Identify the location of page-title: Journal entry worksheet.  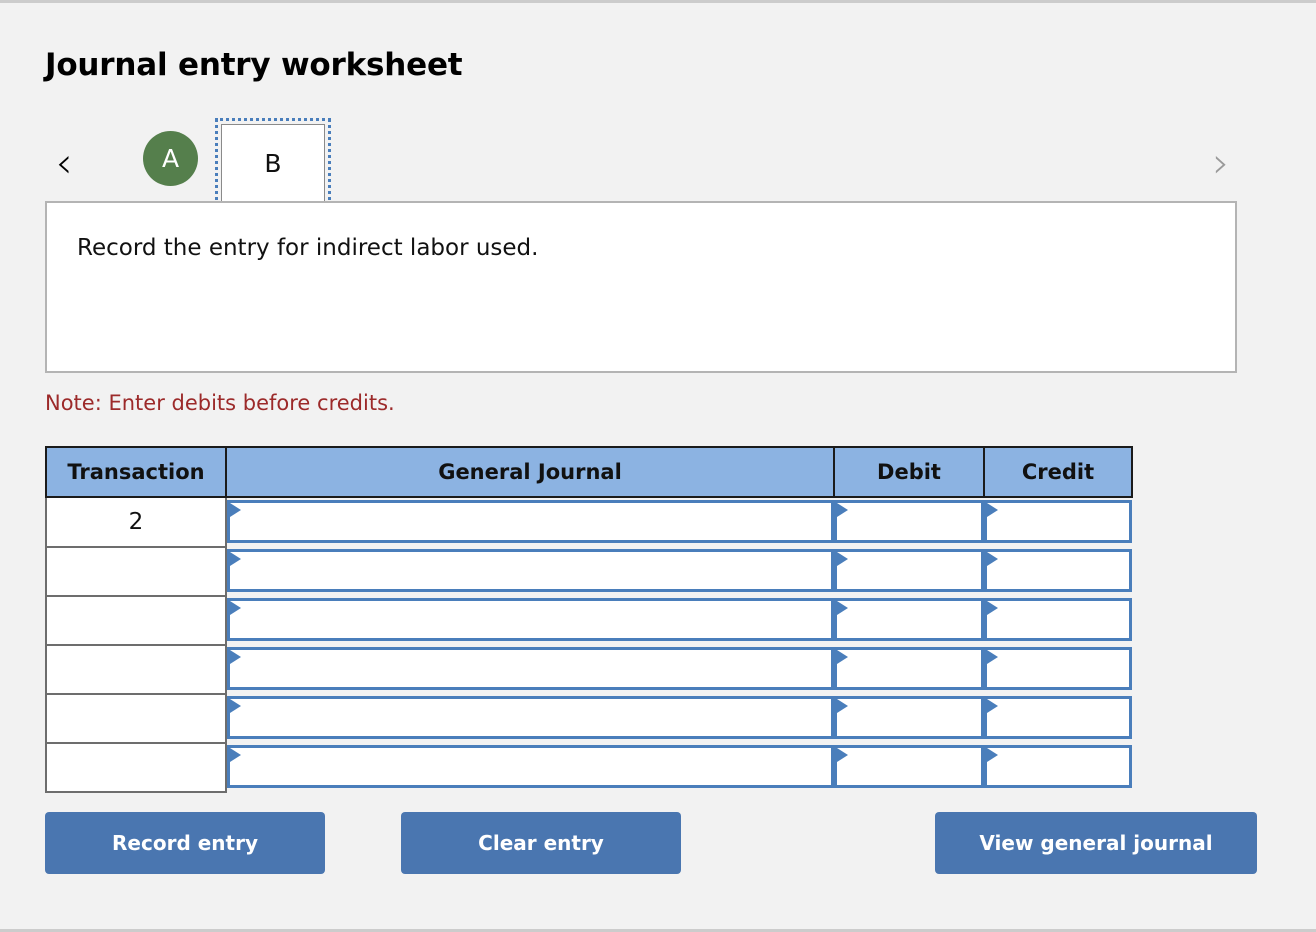
(254, 65).